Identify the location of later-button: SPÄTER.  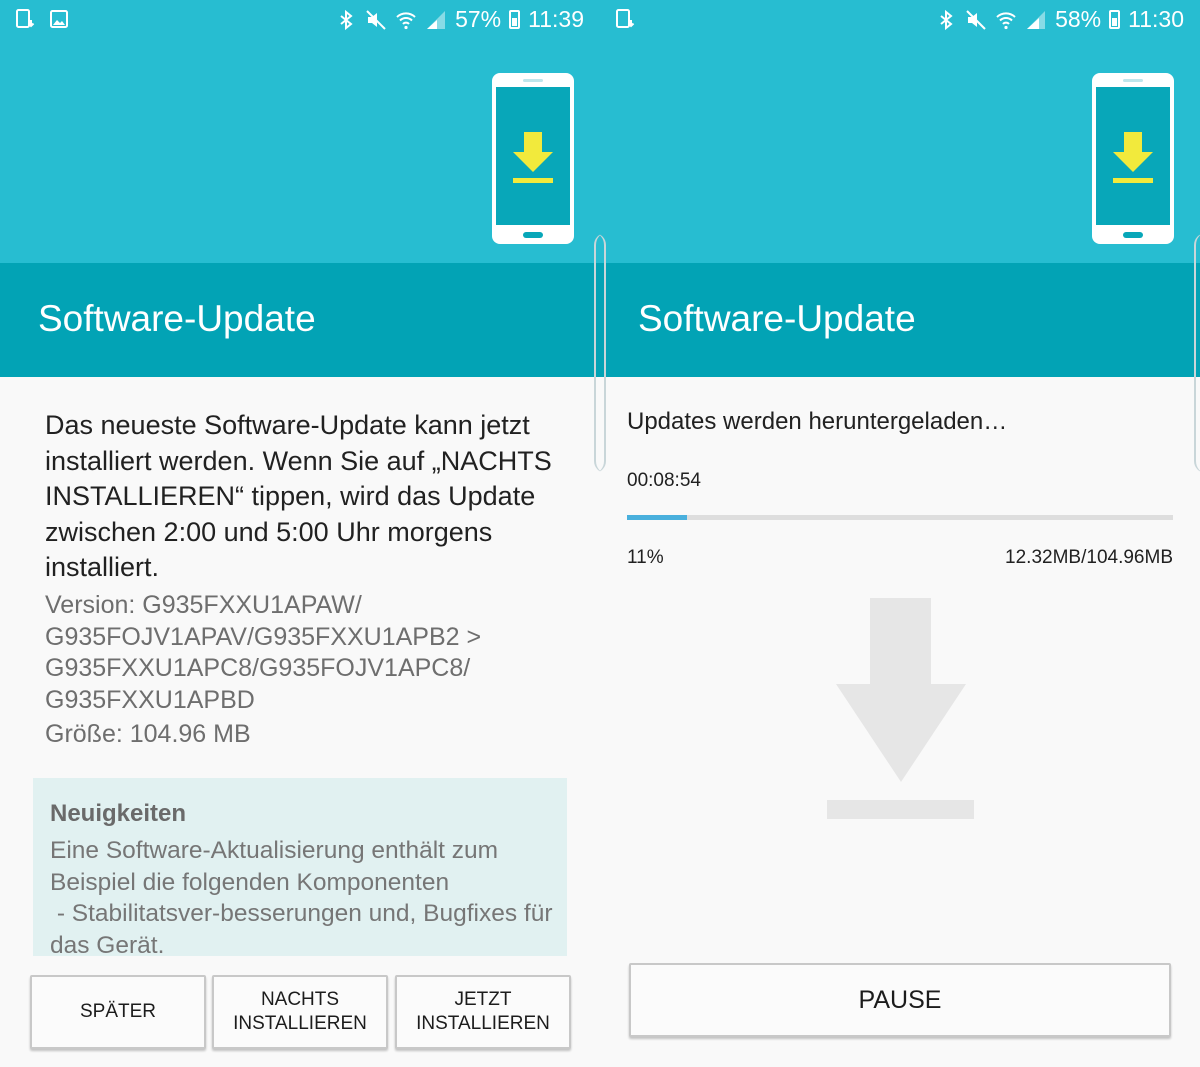
(118, 1012).